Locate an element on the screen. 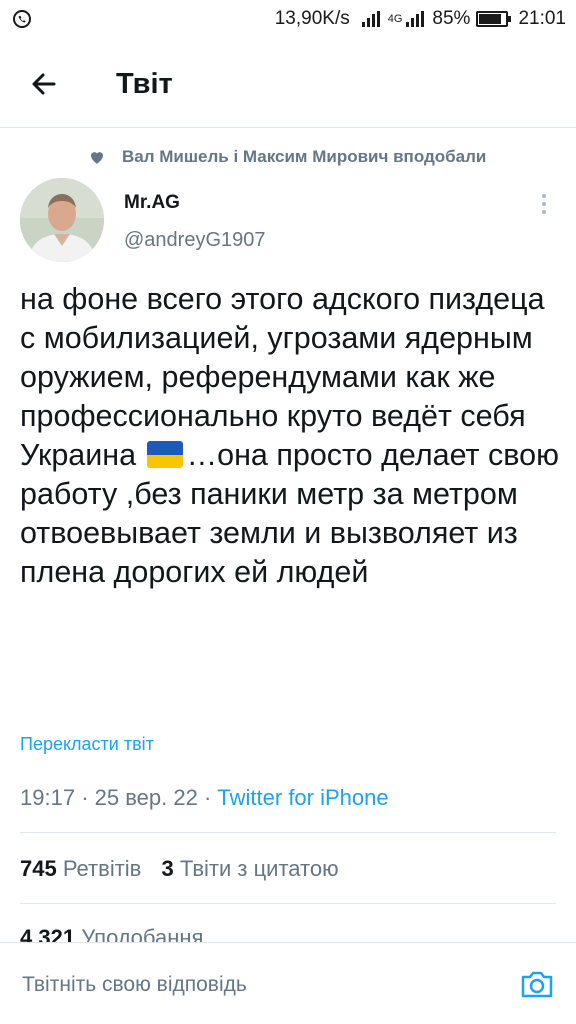  tweet-source-link: Twitter for iPhone is located at coordinates (302, 797).